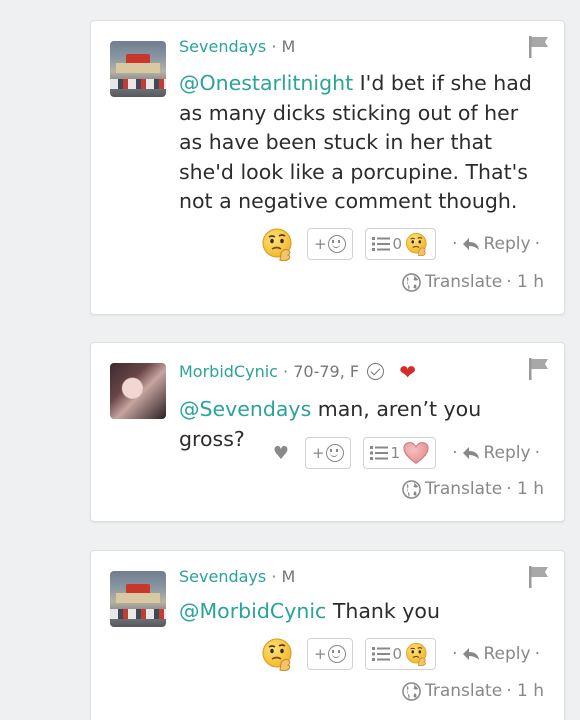  Describe the element at coordinates (408, 372) in the screenshot. I see `heart-icon: ❤` at that location.